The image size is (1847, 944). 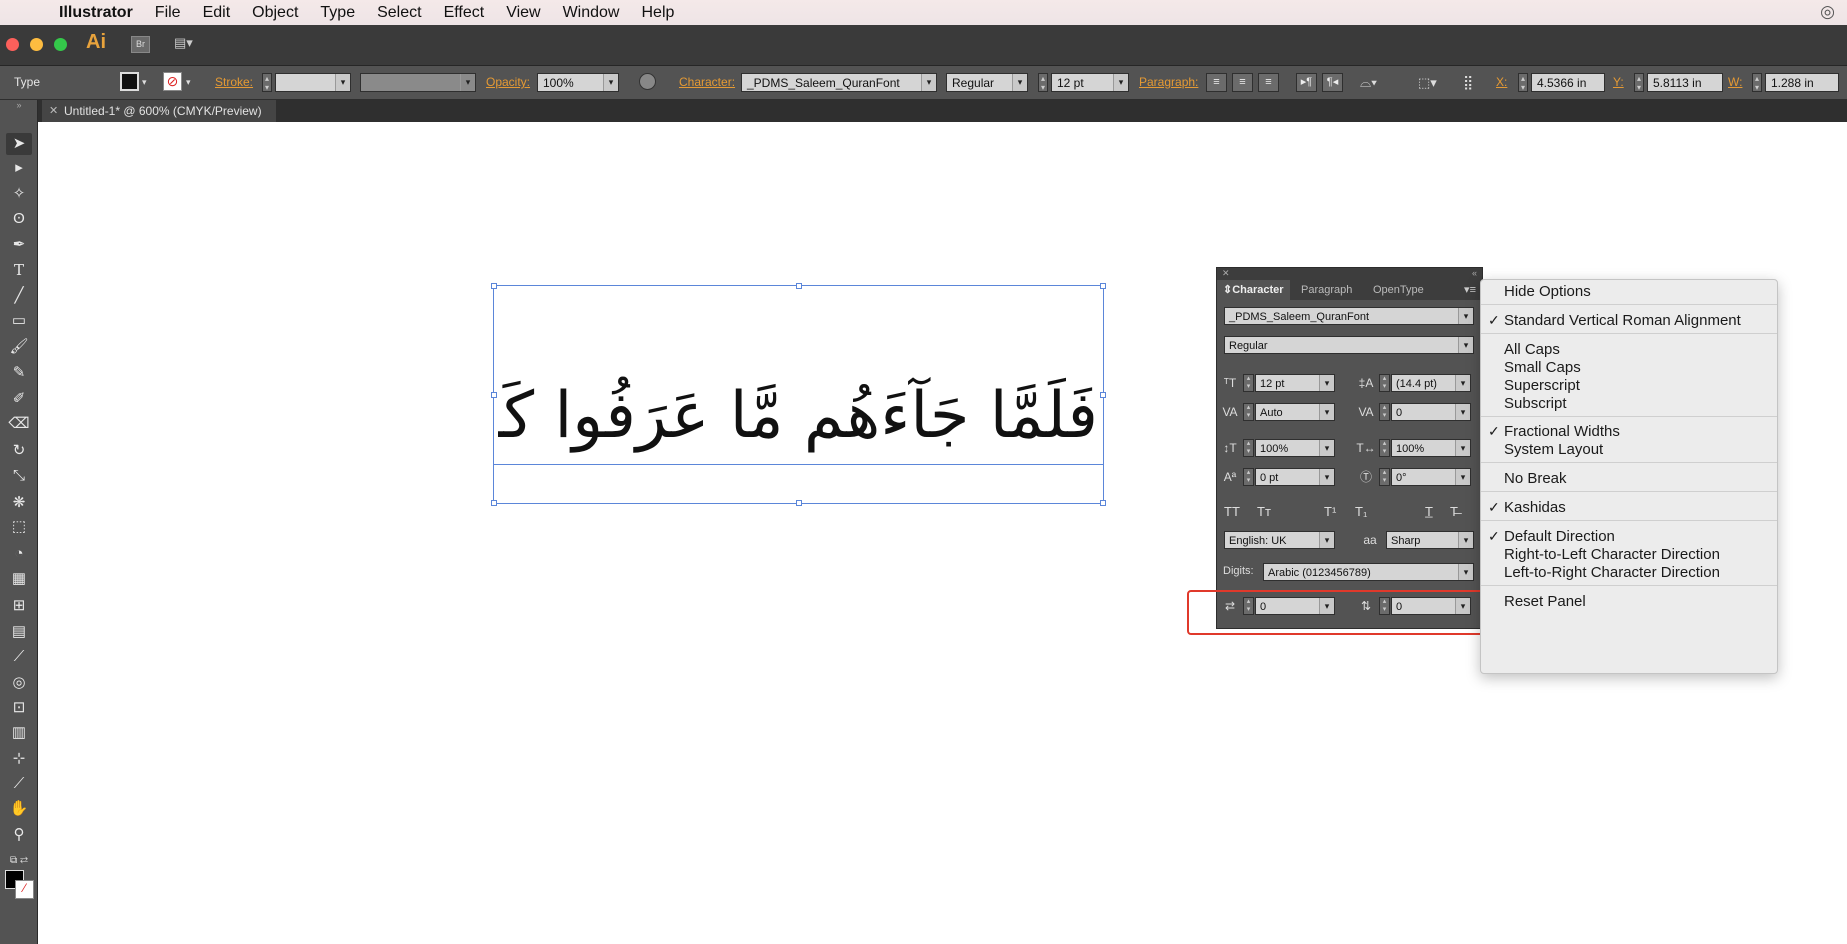 I want to click on rectangle-tool-icon: ▭, so click(x=19, y=321).